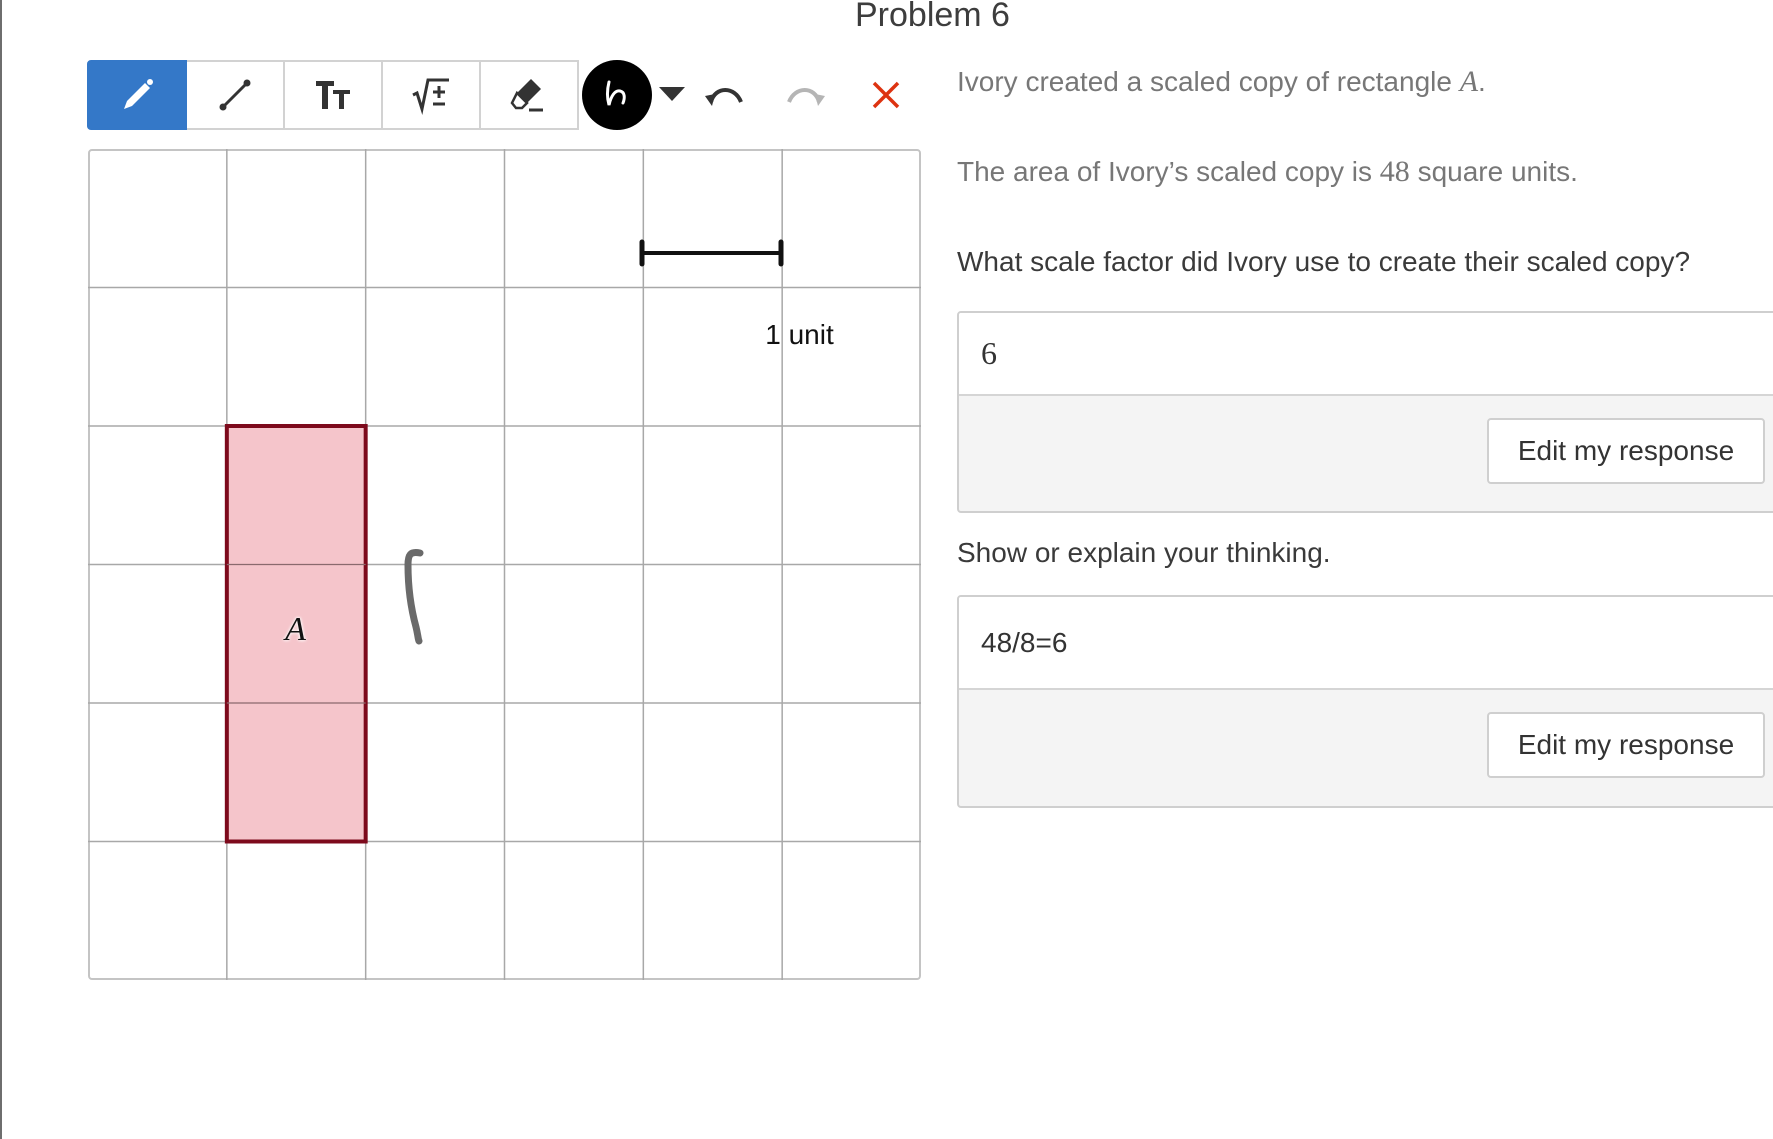  I want to click on line-segment-icon, so click(235, 95).